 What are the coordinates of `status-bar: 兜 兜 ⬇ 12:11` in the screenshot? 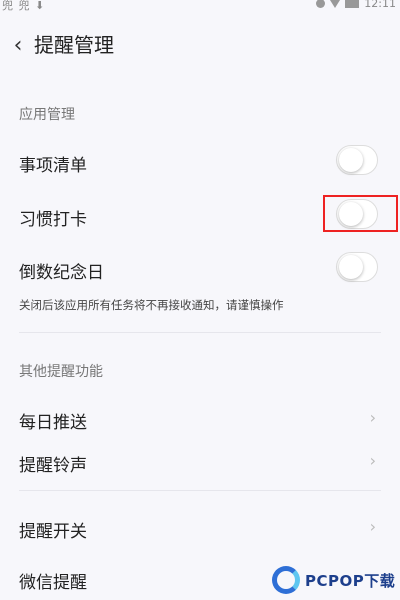 It's located at (200, 7).